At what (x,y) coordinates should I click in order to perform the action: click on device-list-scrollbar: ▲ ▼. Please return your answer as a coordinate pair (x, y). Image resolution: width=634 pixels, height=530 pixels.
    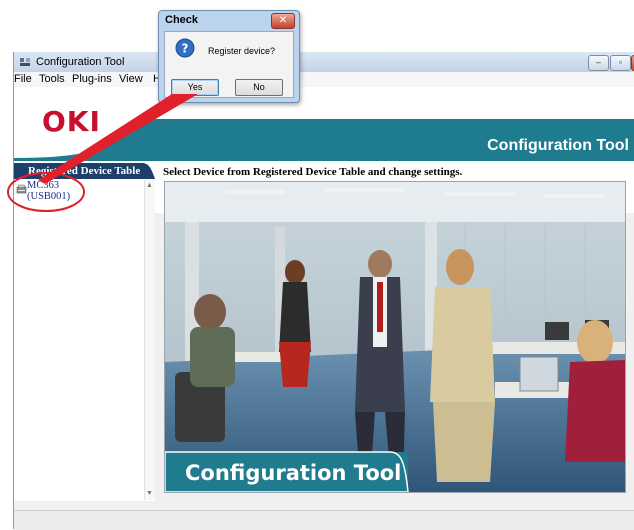
    Looking at the image, I should click on (149, 340).